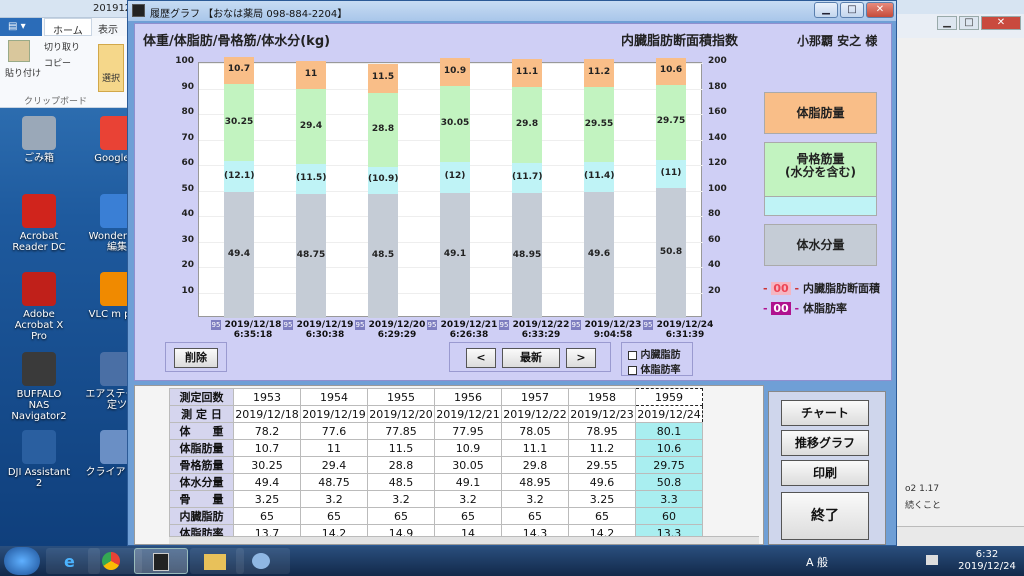 This screenshot has width=1024, height=576. I want to click on table-cell: 30.25, so click(267, 465).